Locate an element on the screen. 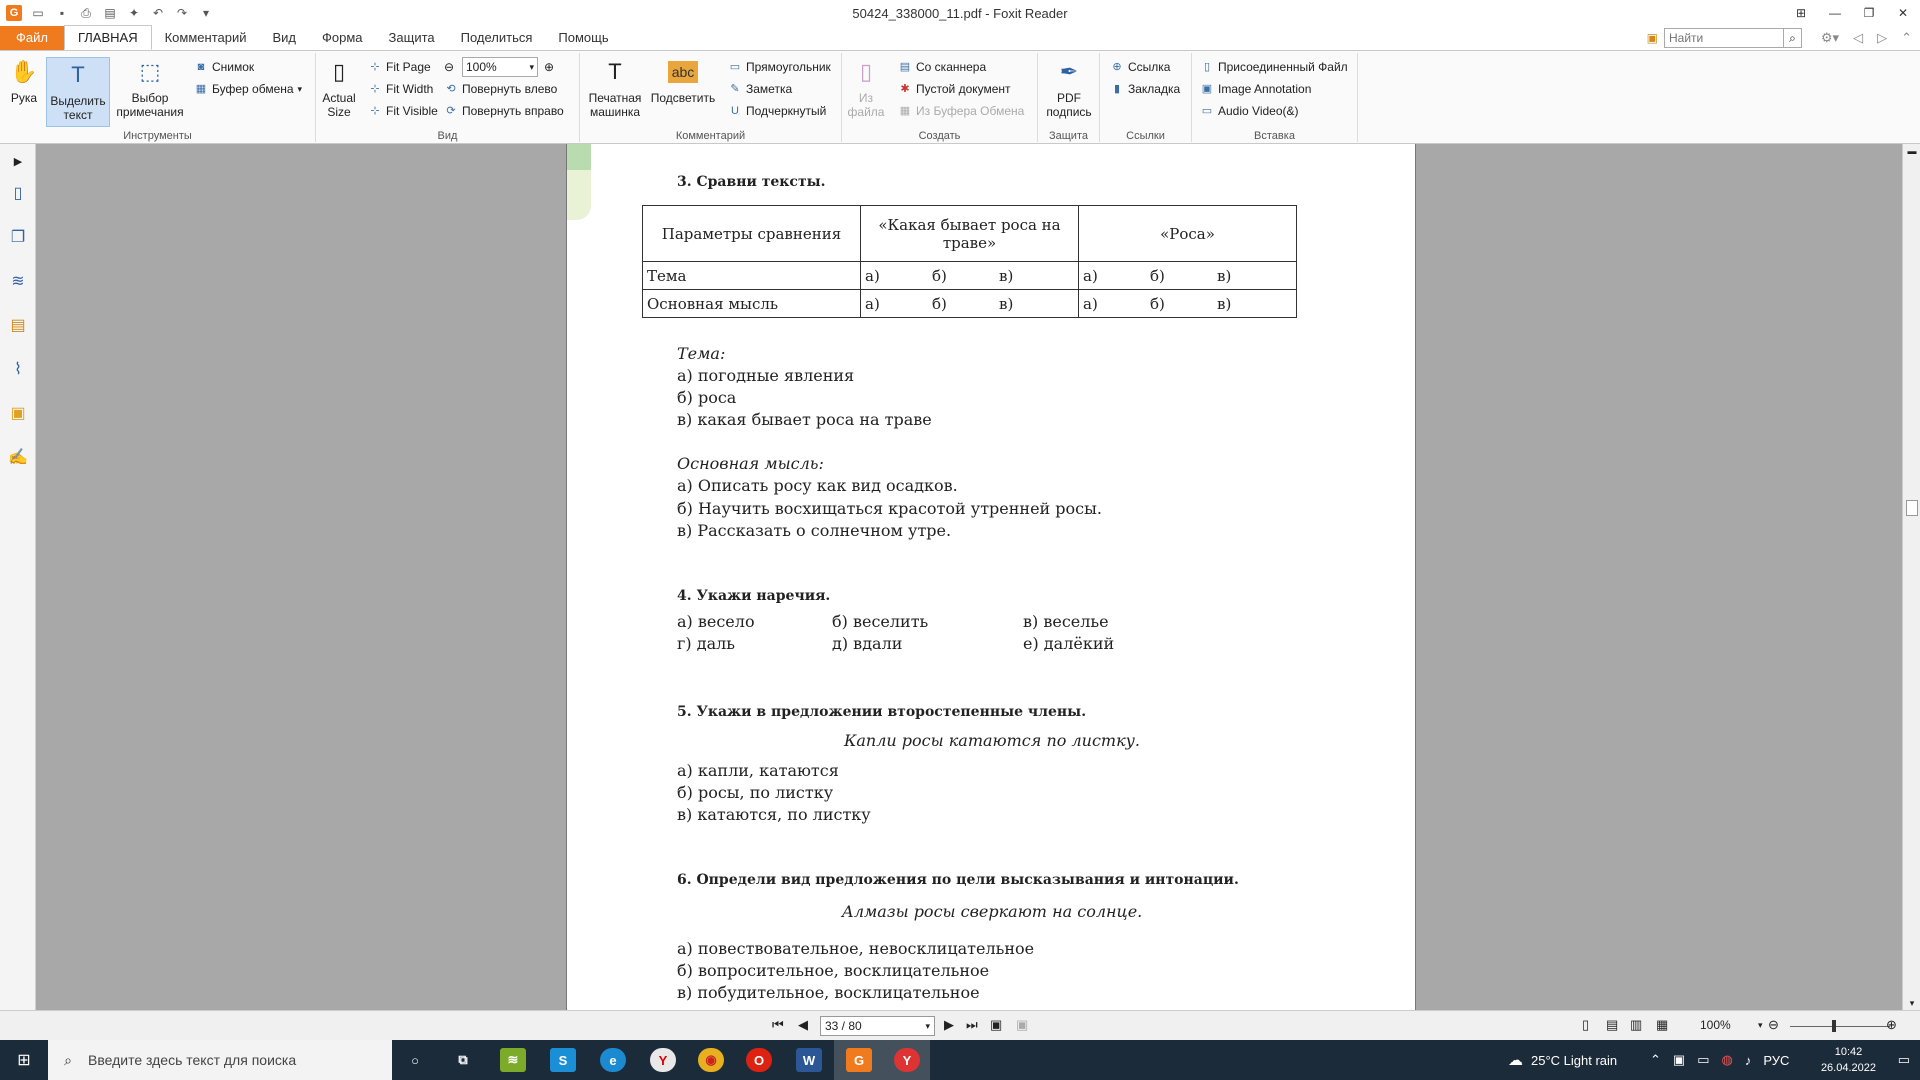 Image resolution: width=1920 pixels, height=1080 pixels. edge-icon: e is located at coordinates (613, 1060).